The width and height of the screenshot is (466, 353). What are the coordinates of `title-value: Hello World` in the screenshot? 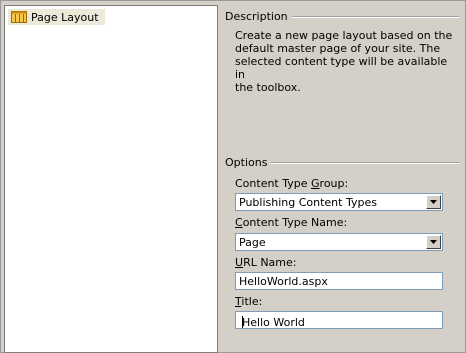 It's located at (273, 322).